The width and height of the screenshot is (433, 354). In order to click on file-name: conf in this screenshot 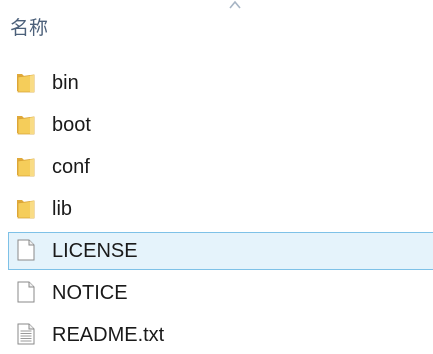, I will do `click(71, 167)`.